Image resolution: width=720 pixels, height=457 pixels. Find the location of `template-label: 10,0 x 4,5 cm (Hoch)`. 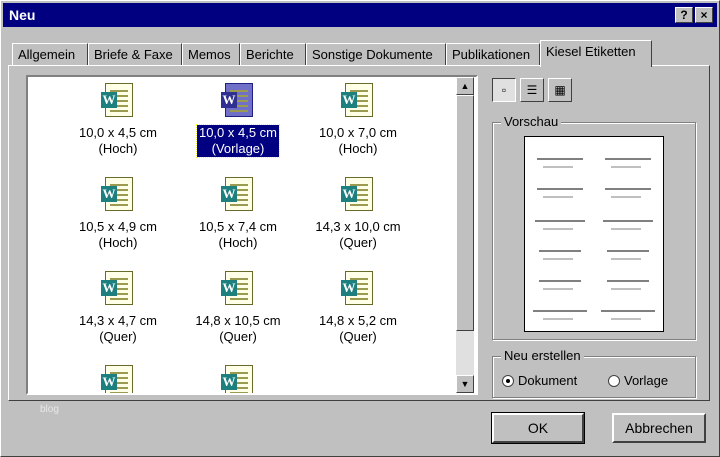

template-label: 10,0 x 4,5 cm (Hoch) is located at coordinates (118, 140).